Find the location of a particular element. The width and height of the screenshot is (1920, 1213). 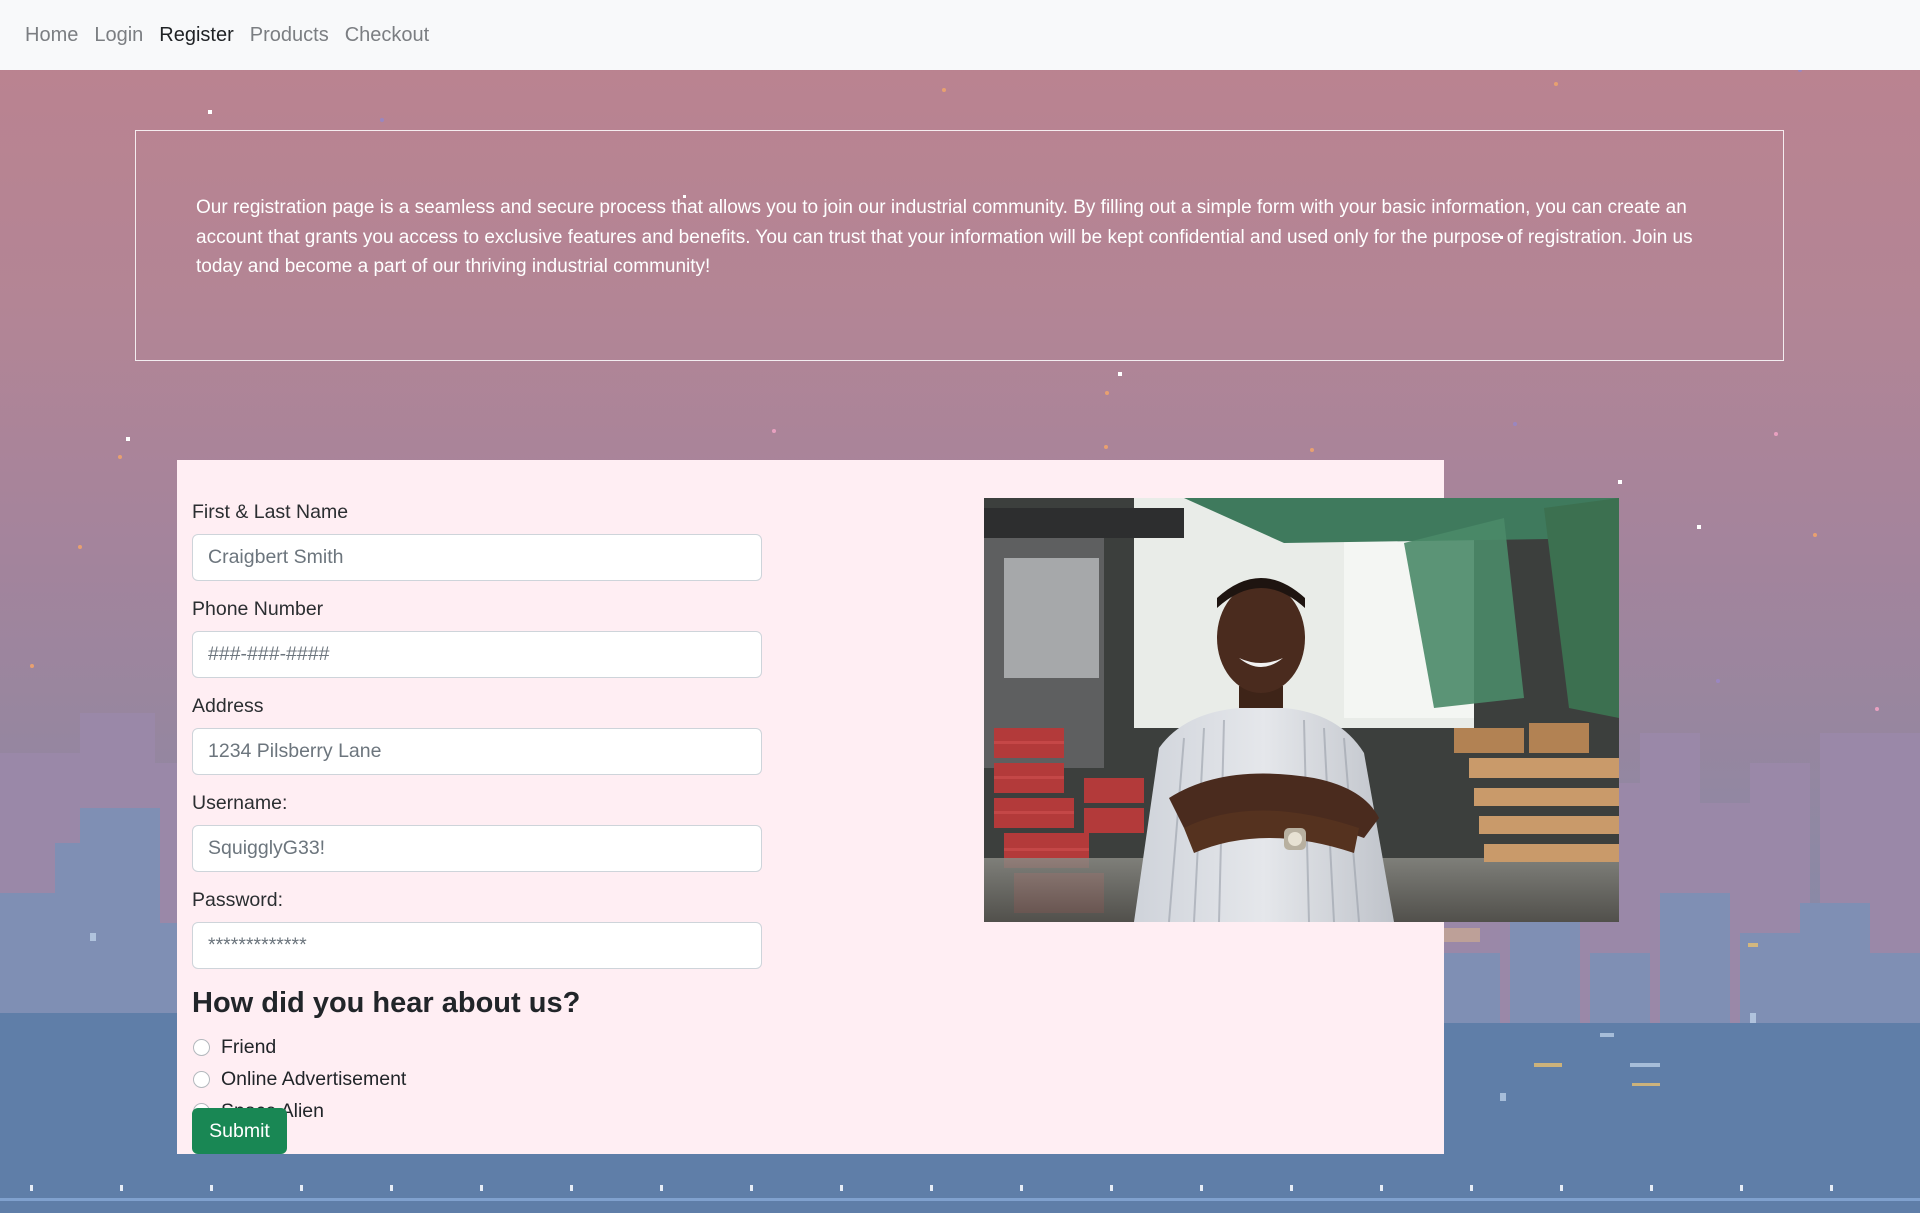

username-input is located at coordinates (477, 848).